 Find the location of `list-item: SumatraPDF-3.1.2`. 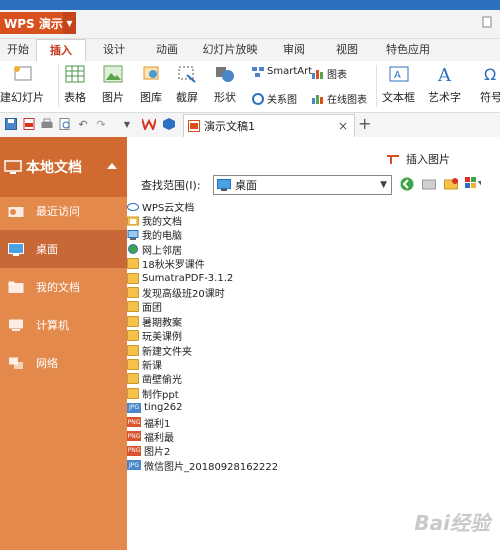

list-item: SumatraPDF-3.1.2 is located at coordinates (313, 278).